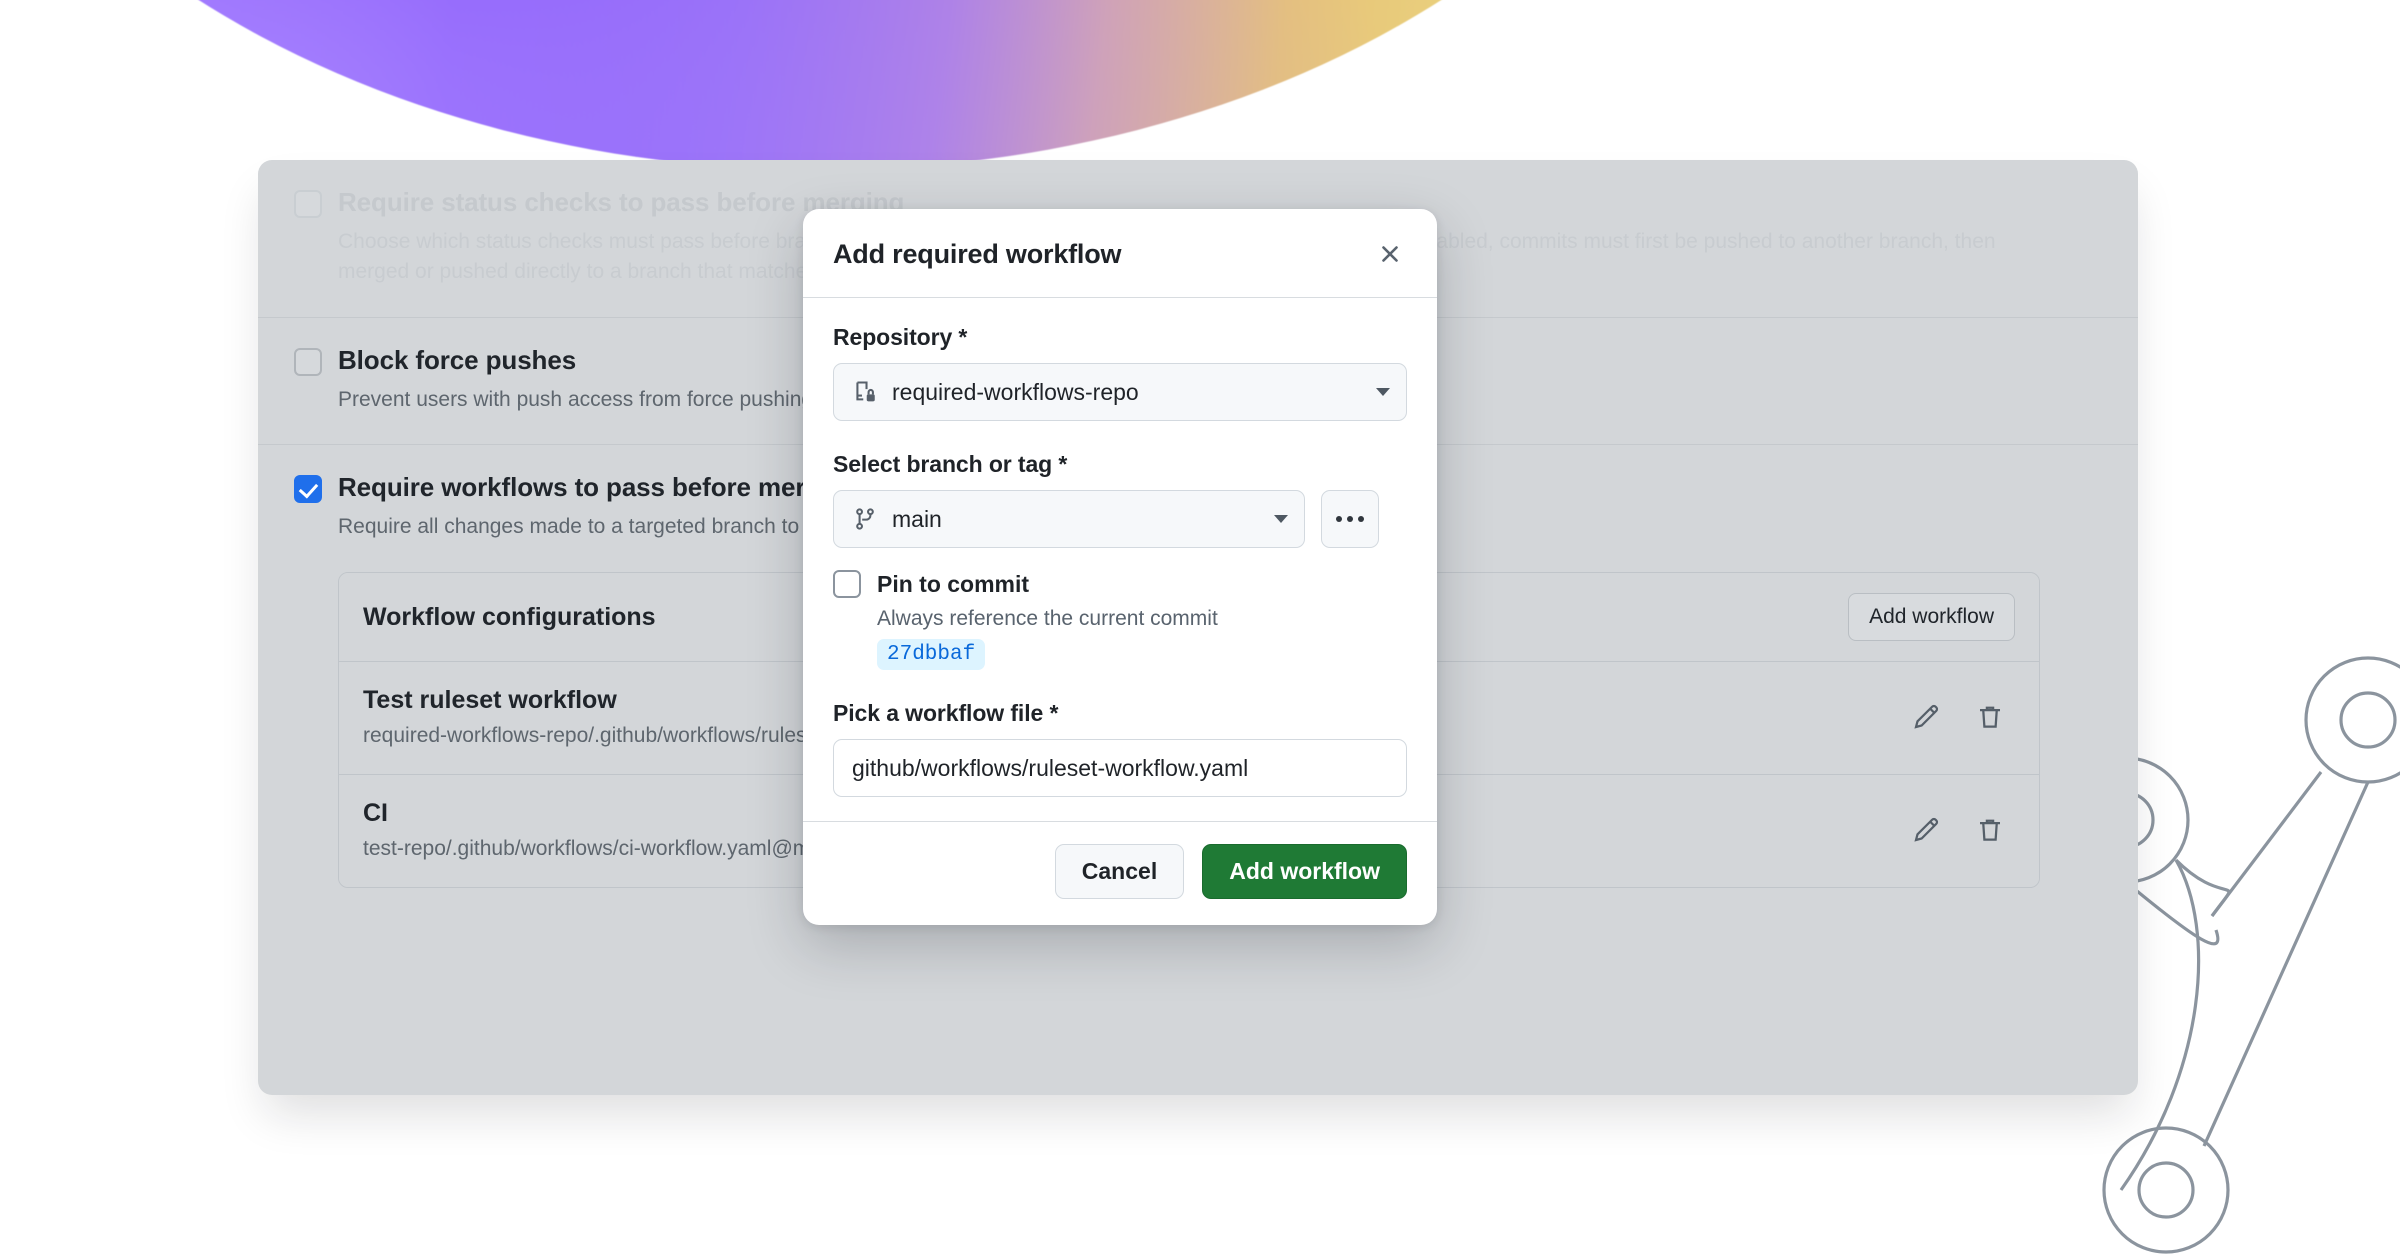 This screenshot has width=2400, height=1260. I want to click on submit-add-workflow-button: Add workflow, so click(1304, 871).